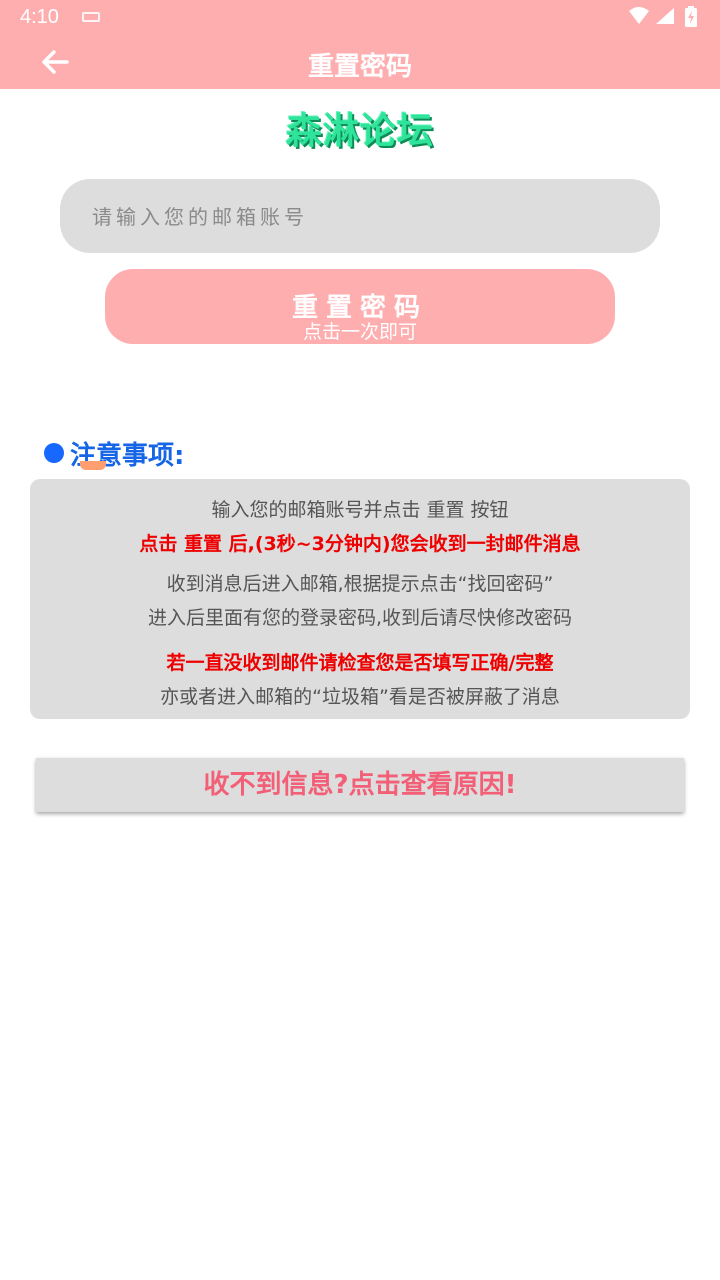 The height and width of the screenshot is (1280, 720). I want to click on notice-line-warning: 若一直没收到邮件请检查您是否填写正确/完整, so click(360, 663).